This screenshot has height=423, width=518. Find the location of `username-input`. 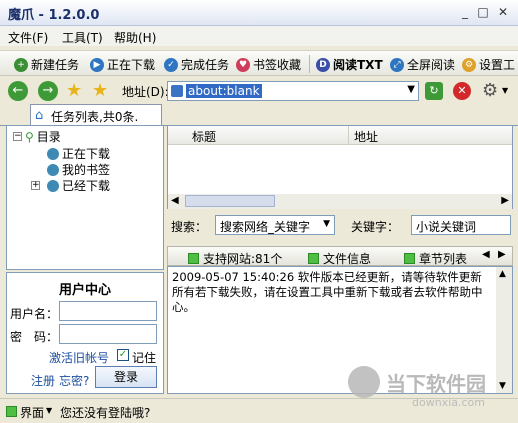

username-input is located at coordinates (108, 311).